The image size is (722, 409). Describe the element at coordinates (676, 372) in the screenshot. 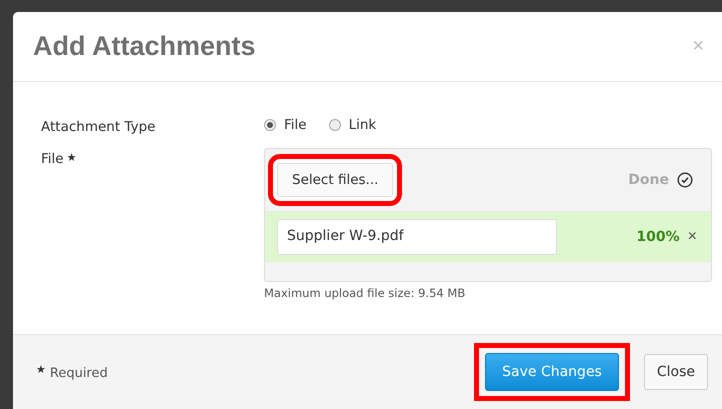

I see `close-button: Close` at that location.